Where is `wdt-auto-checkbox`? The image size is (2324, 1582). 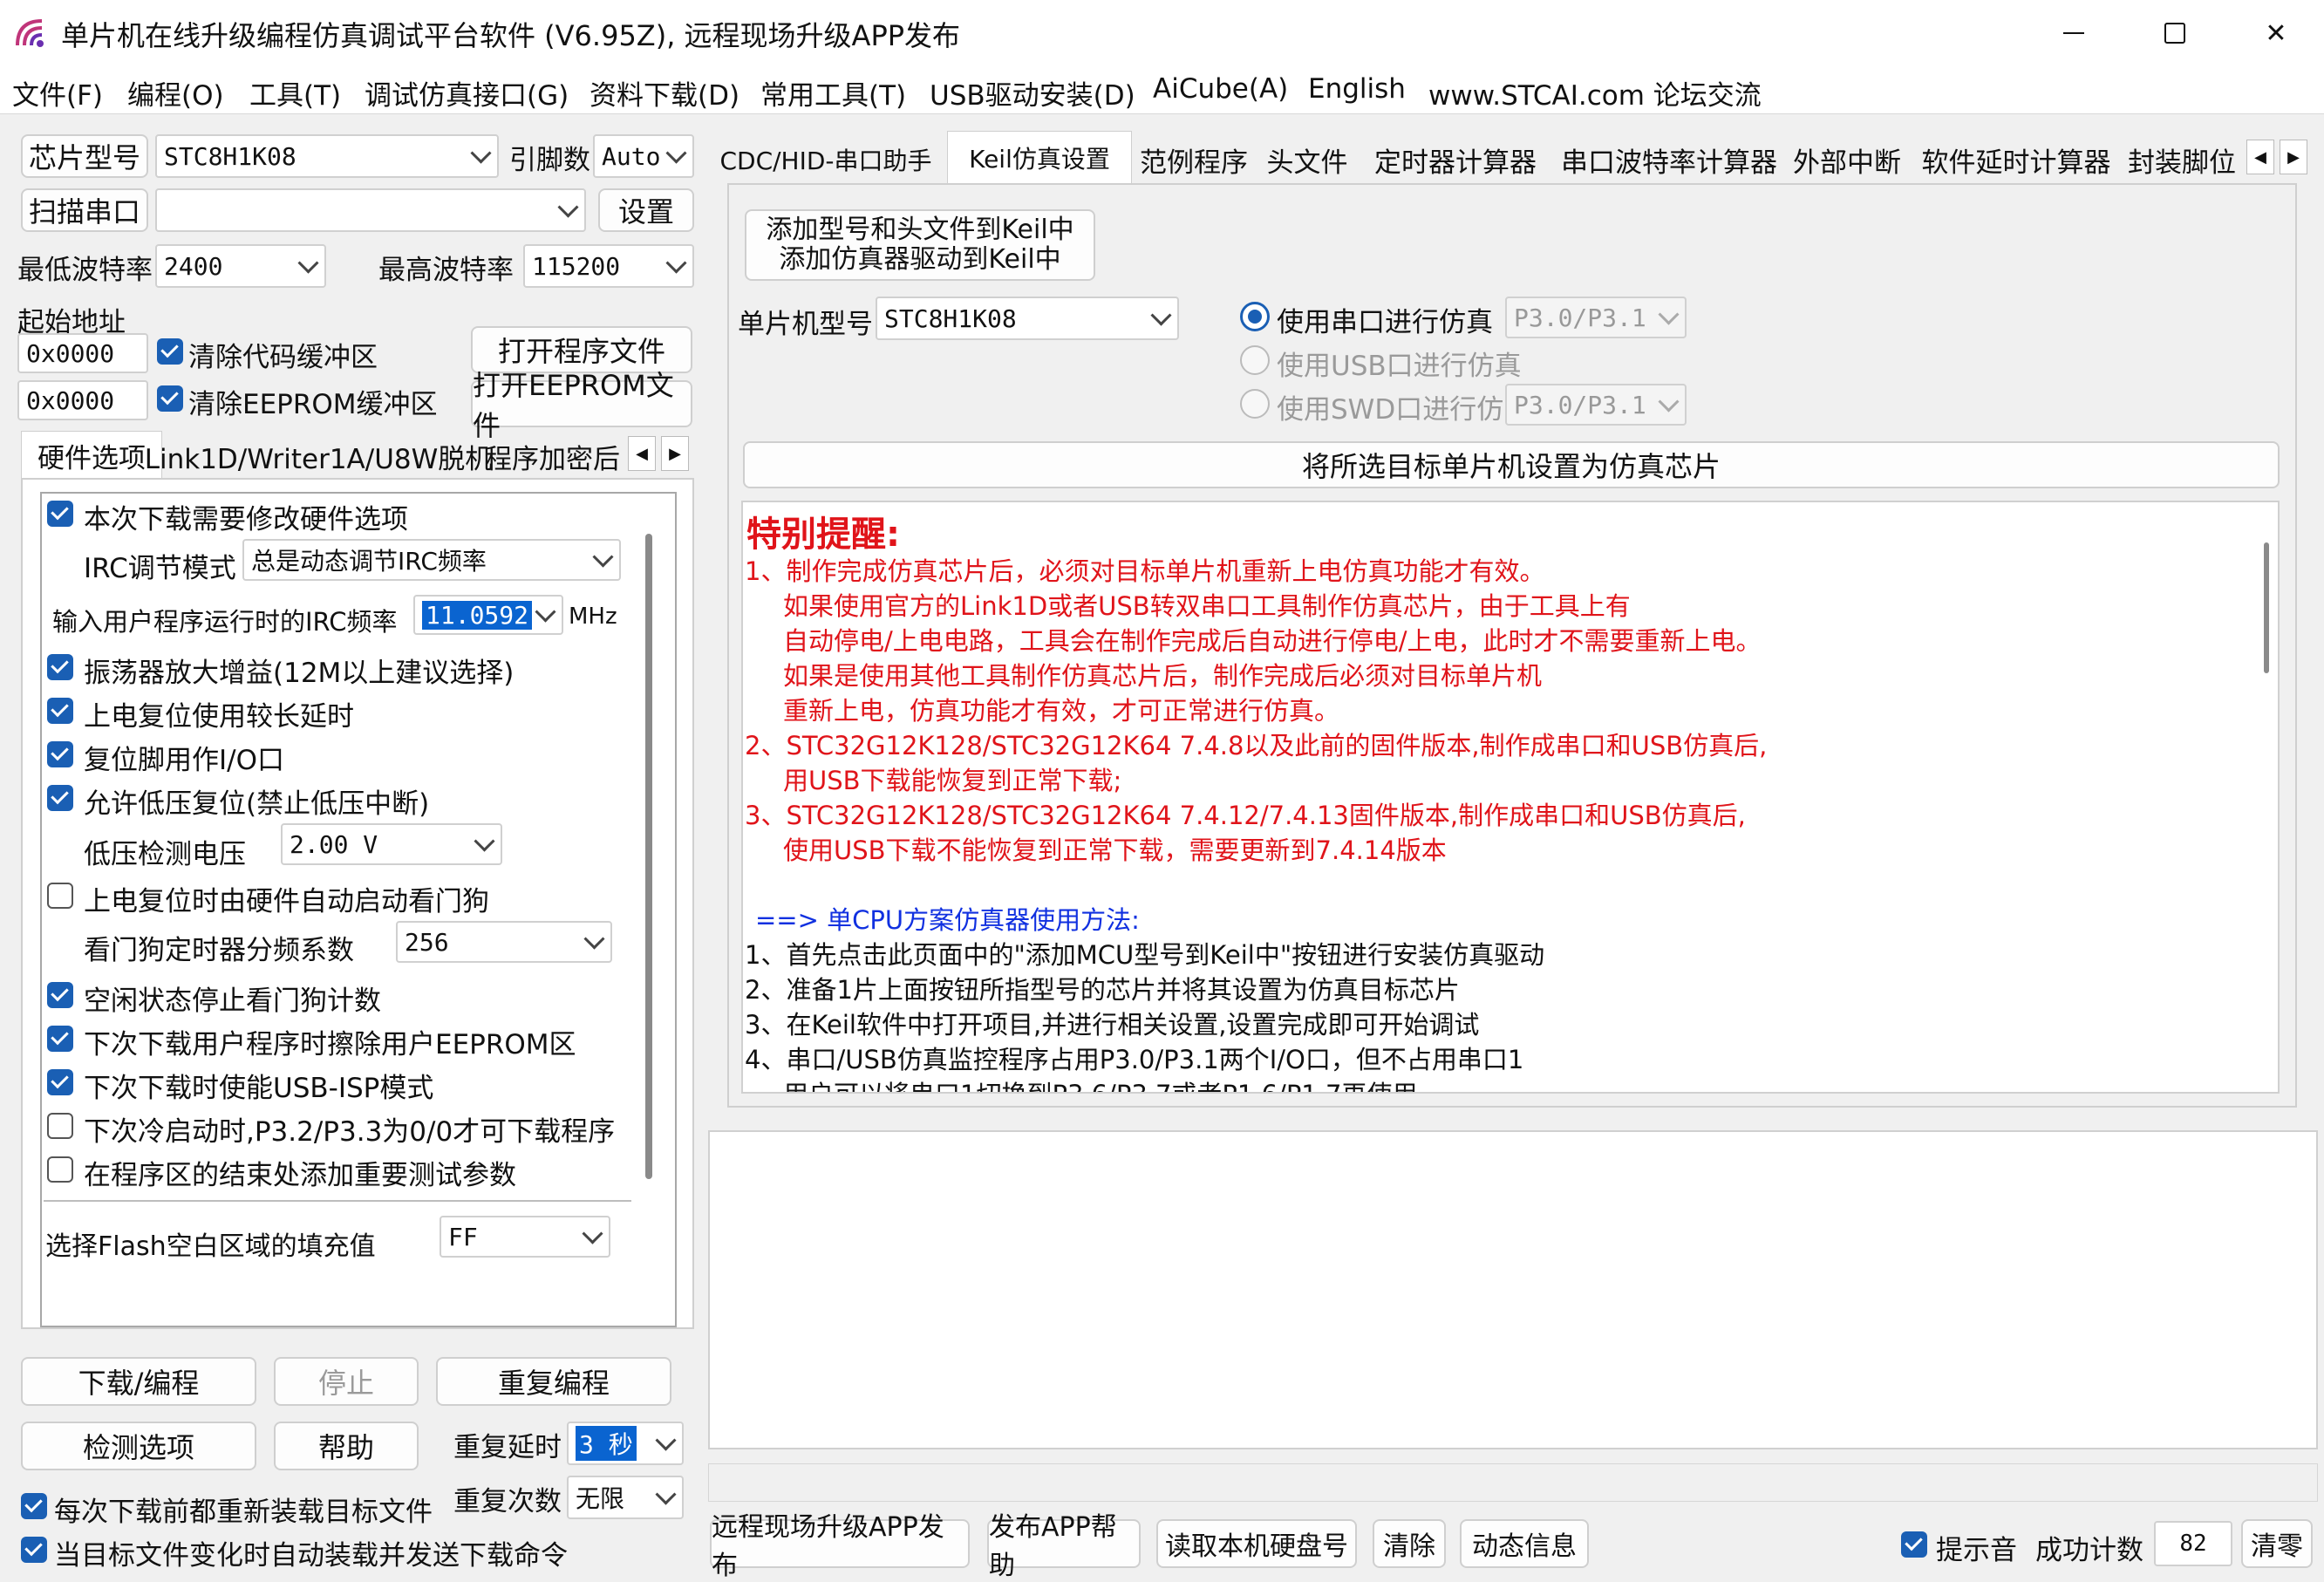
wdt-auto-checkbox is located at coordinates (60, 896).